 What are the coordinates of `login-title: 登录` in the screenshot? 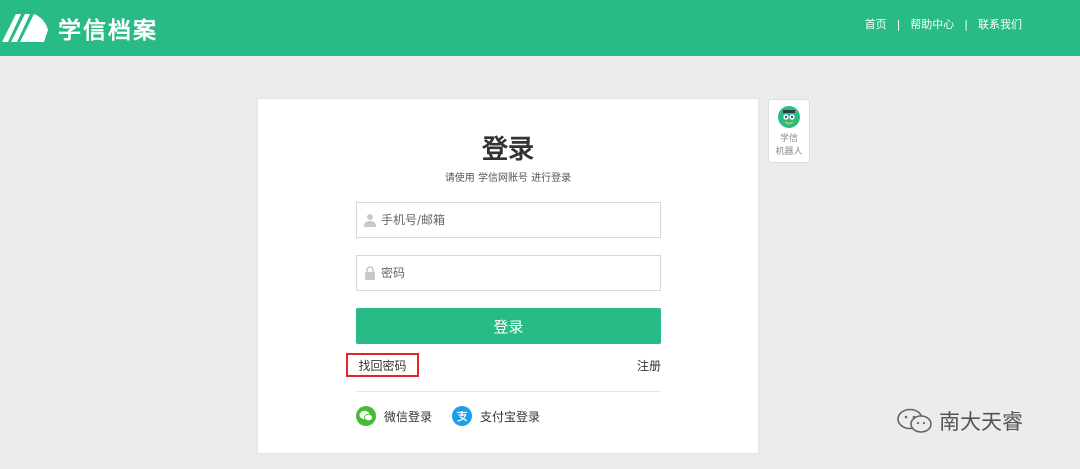 It's located at (507, 150).